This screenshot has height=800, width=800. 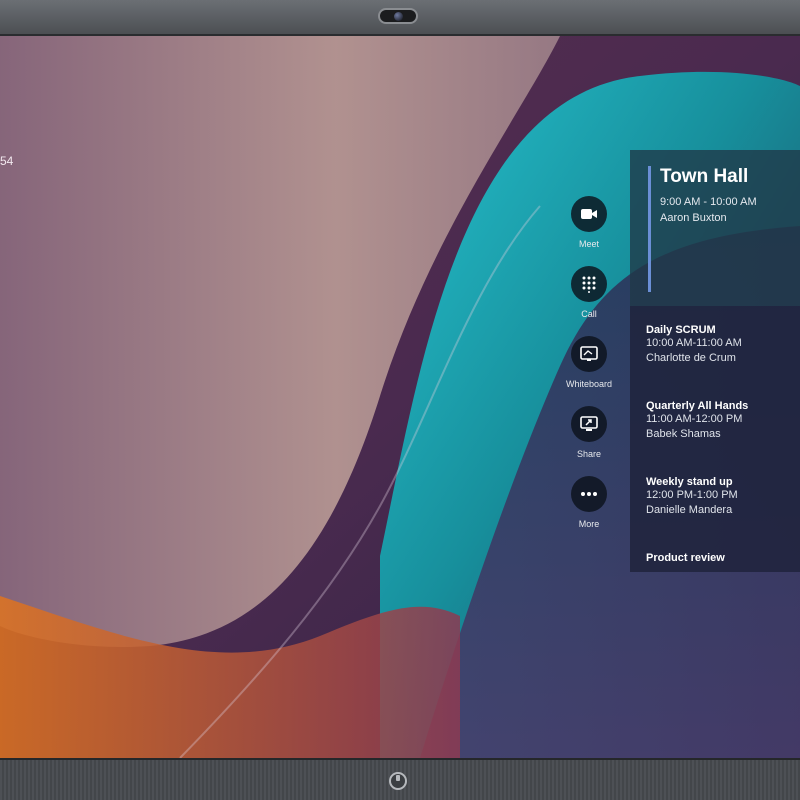 I want to click on share-screen-icon, so click(x=589, y=423).